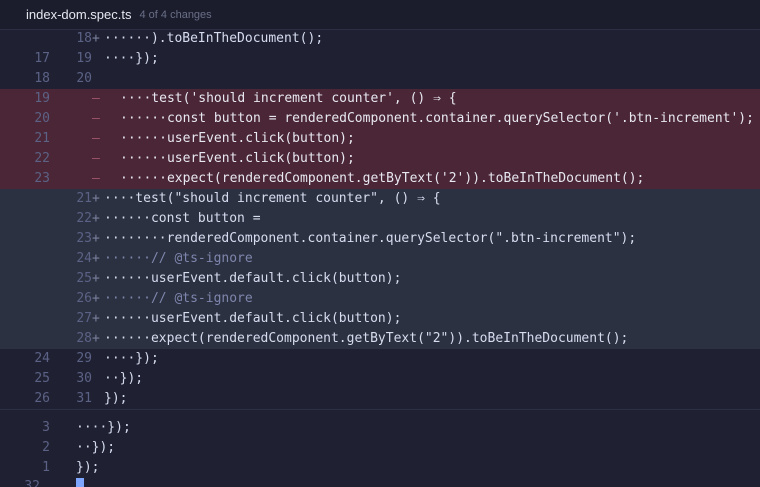 The image size is (760, 487). Describe the element at coordinates (84, 398) in the screenshot. I see `new-line-number: 31` at that location.